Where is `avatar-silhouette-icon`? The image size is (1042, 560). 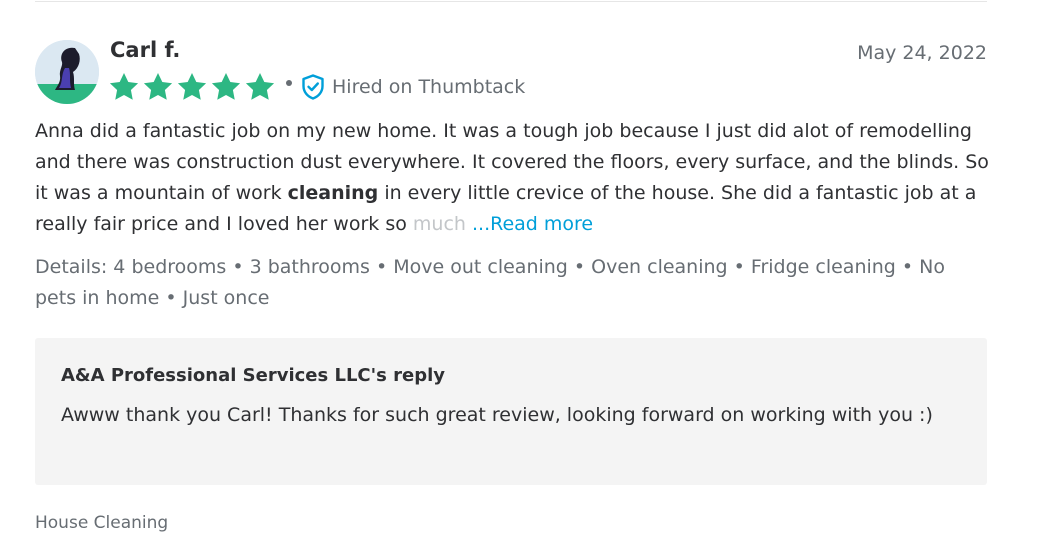
avatar-silhouette-icon is located at coordinates (67, 72).